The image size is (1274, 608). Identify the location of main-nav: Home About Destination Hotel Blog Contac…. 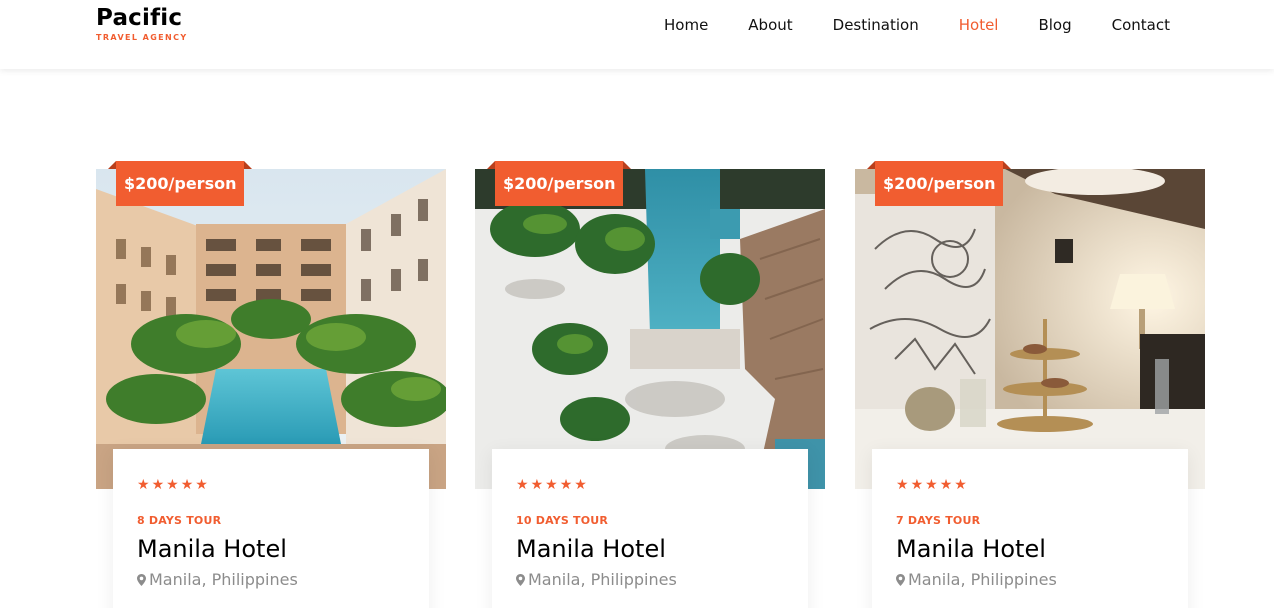
(897, 25).